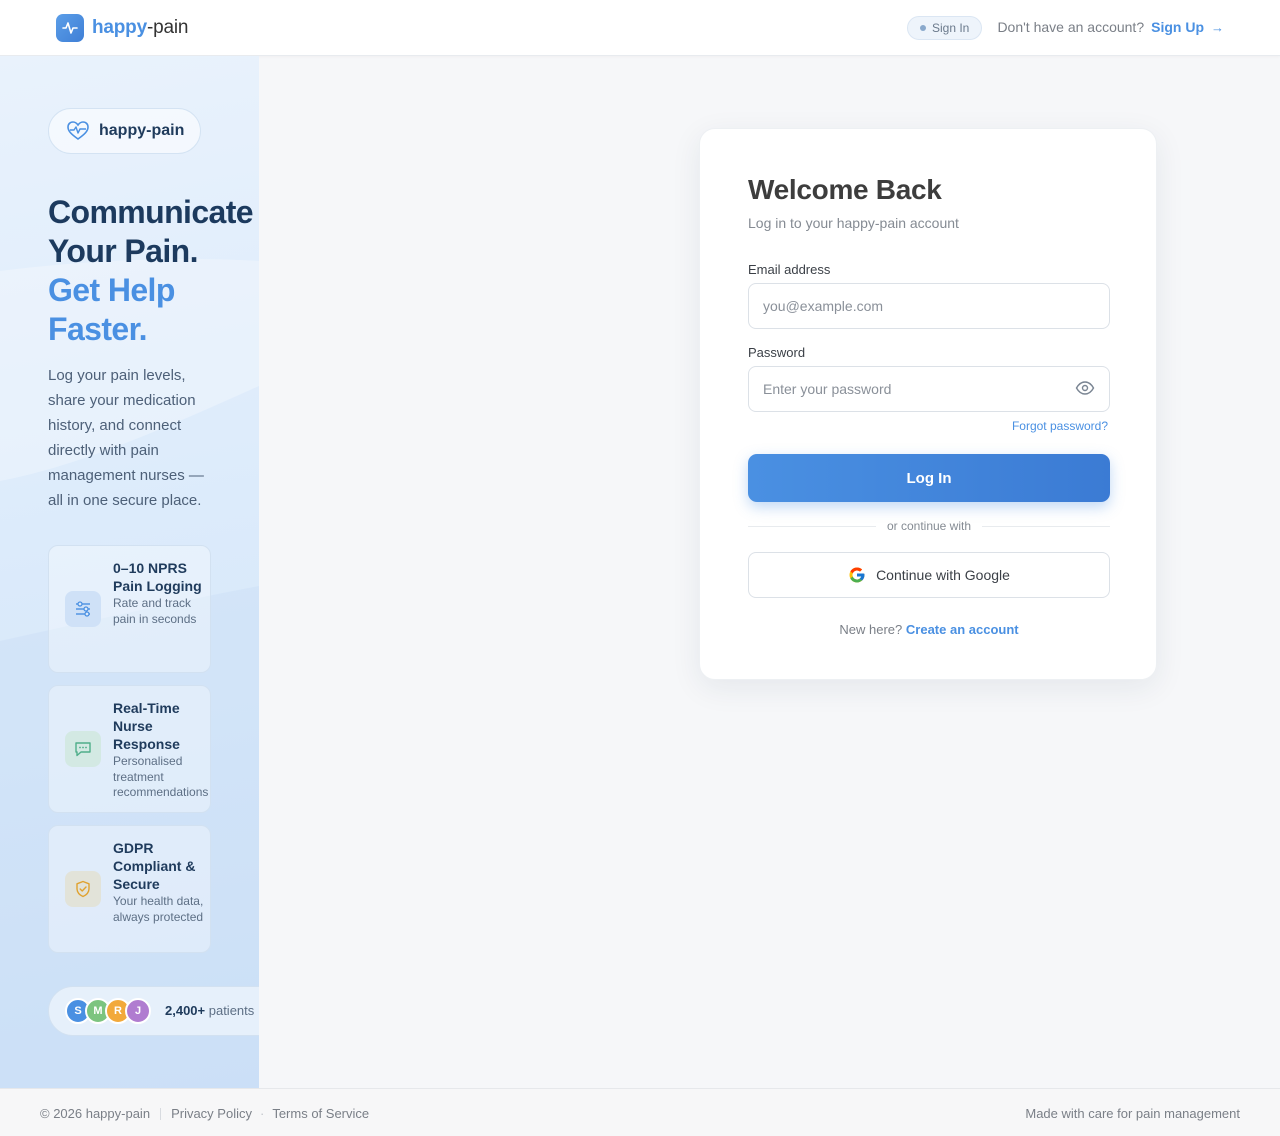 The width and height of the screenshot is (1280, 1136). Describe the element at coordinates (78, 130) in the screenshot. I see `heart-pulse-icon` at that location.